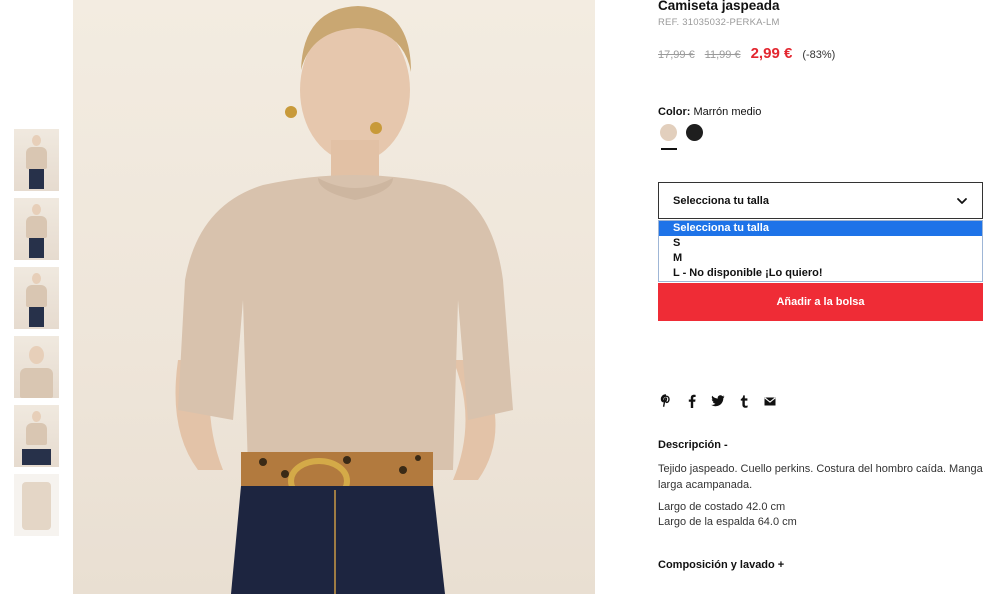  Describe the element at coordinates (820, 302) in the screenshot. I see `add-to-bag-button: Añadir a la bolsa` at that location.